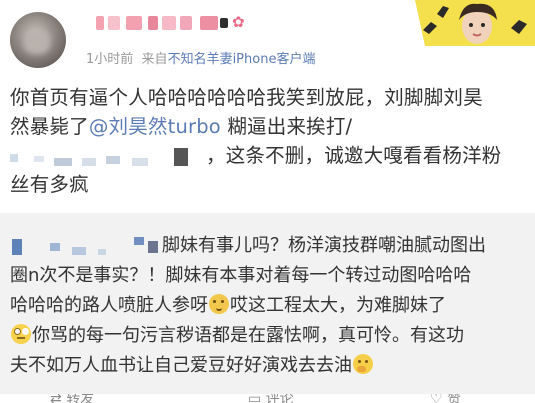 This screenshot has width=535, height=403. Describe the element at coordinates (154, 59) in the screenshot. I see `source-prefix: 来自` at that location.